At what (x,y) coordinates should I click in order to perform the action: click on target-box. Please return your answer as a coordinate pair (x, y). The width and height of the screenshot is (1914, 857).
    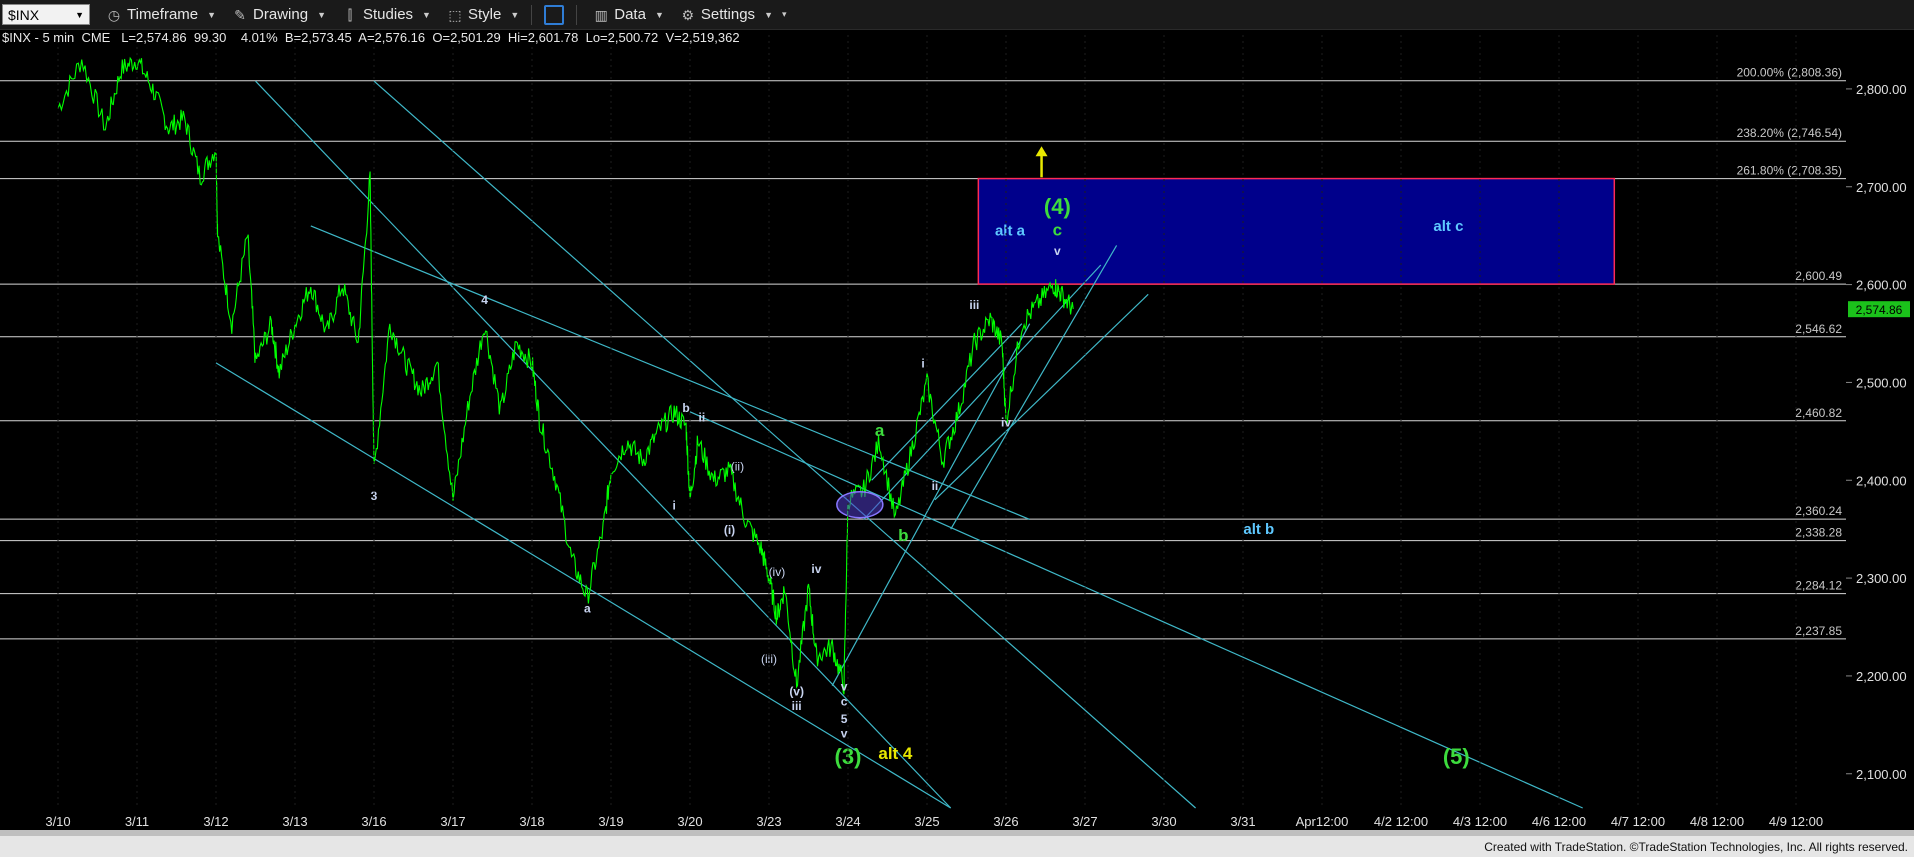
    Looking at the image, I should click on (1296, 231).